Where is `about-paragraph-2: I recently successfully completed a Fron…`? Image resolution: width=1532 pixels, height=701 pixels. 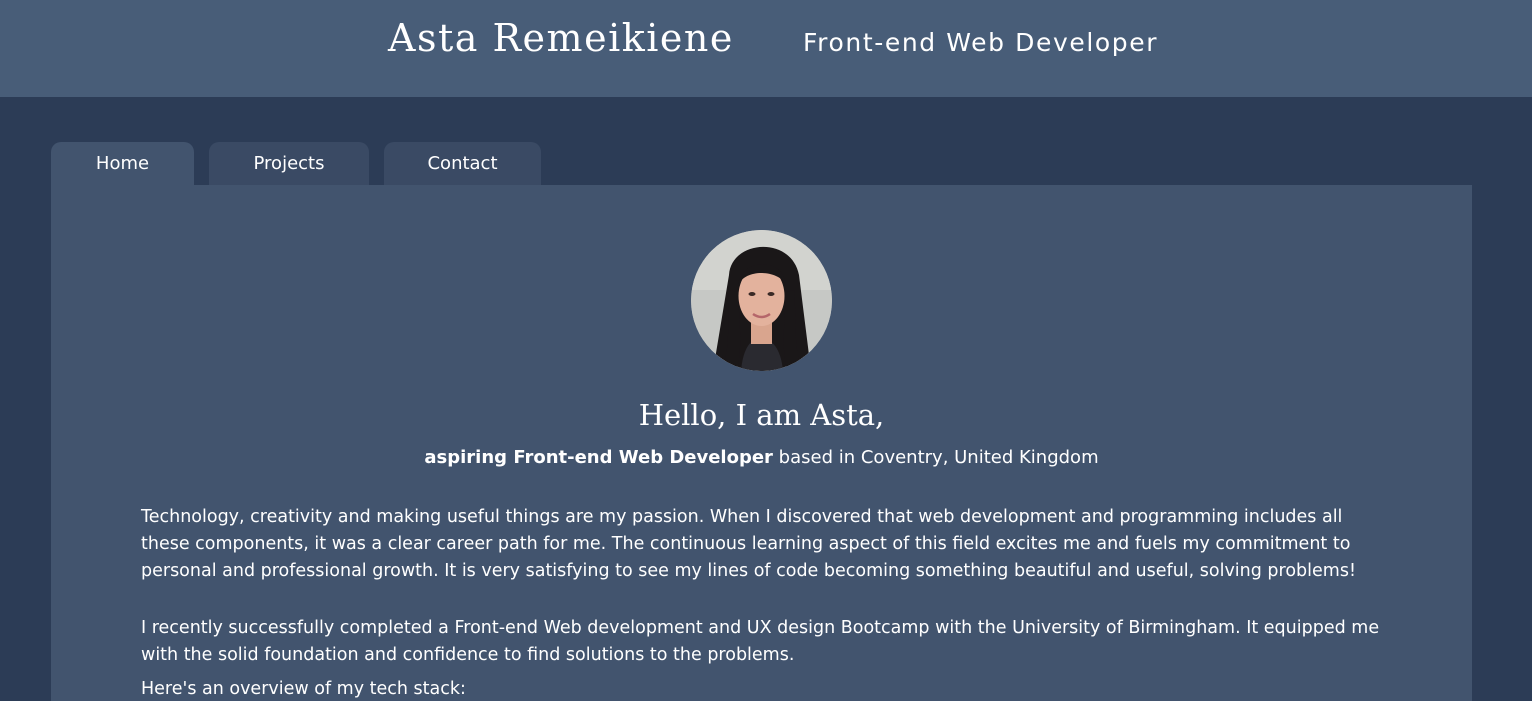 about-paragraph-2: I recently successfully completed a Fron… is located at coordinates (760, 641).